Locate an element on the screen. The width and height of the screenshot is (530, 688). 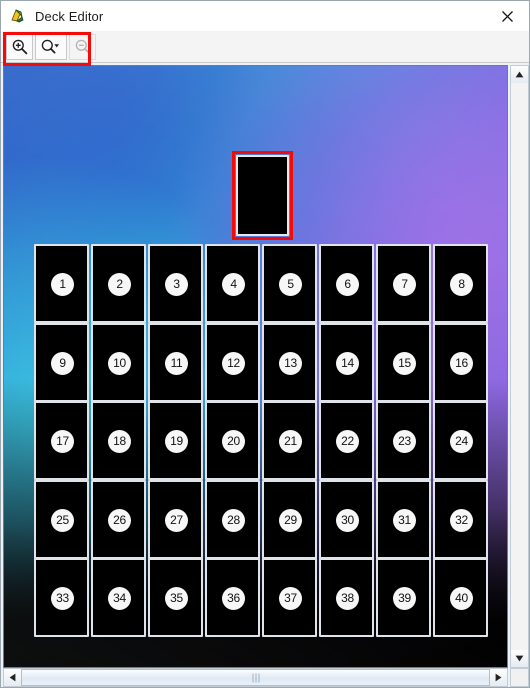
card-number-badge: 1 is located at coordinates (62, 284).